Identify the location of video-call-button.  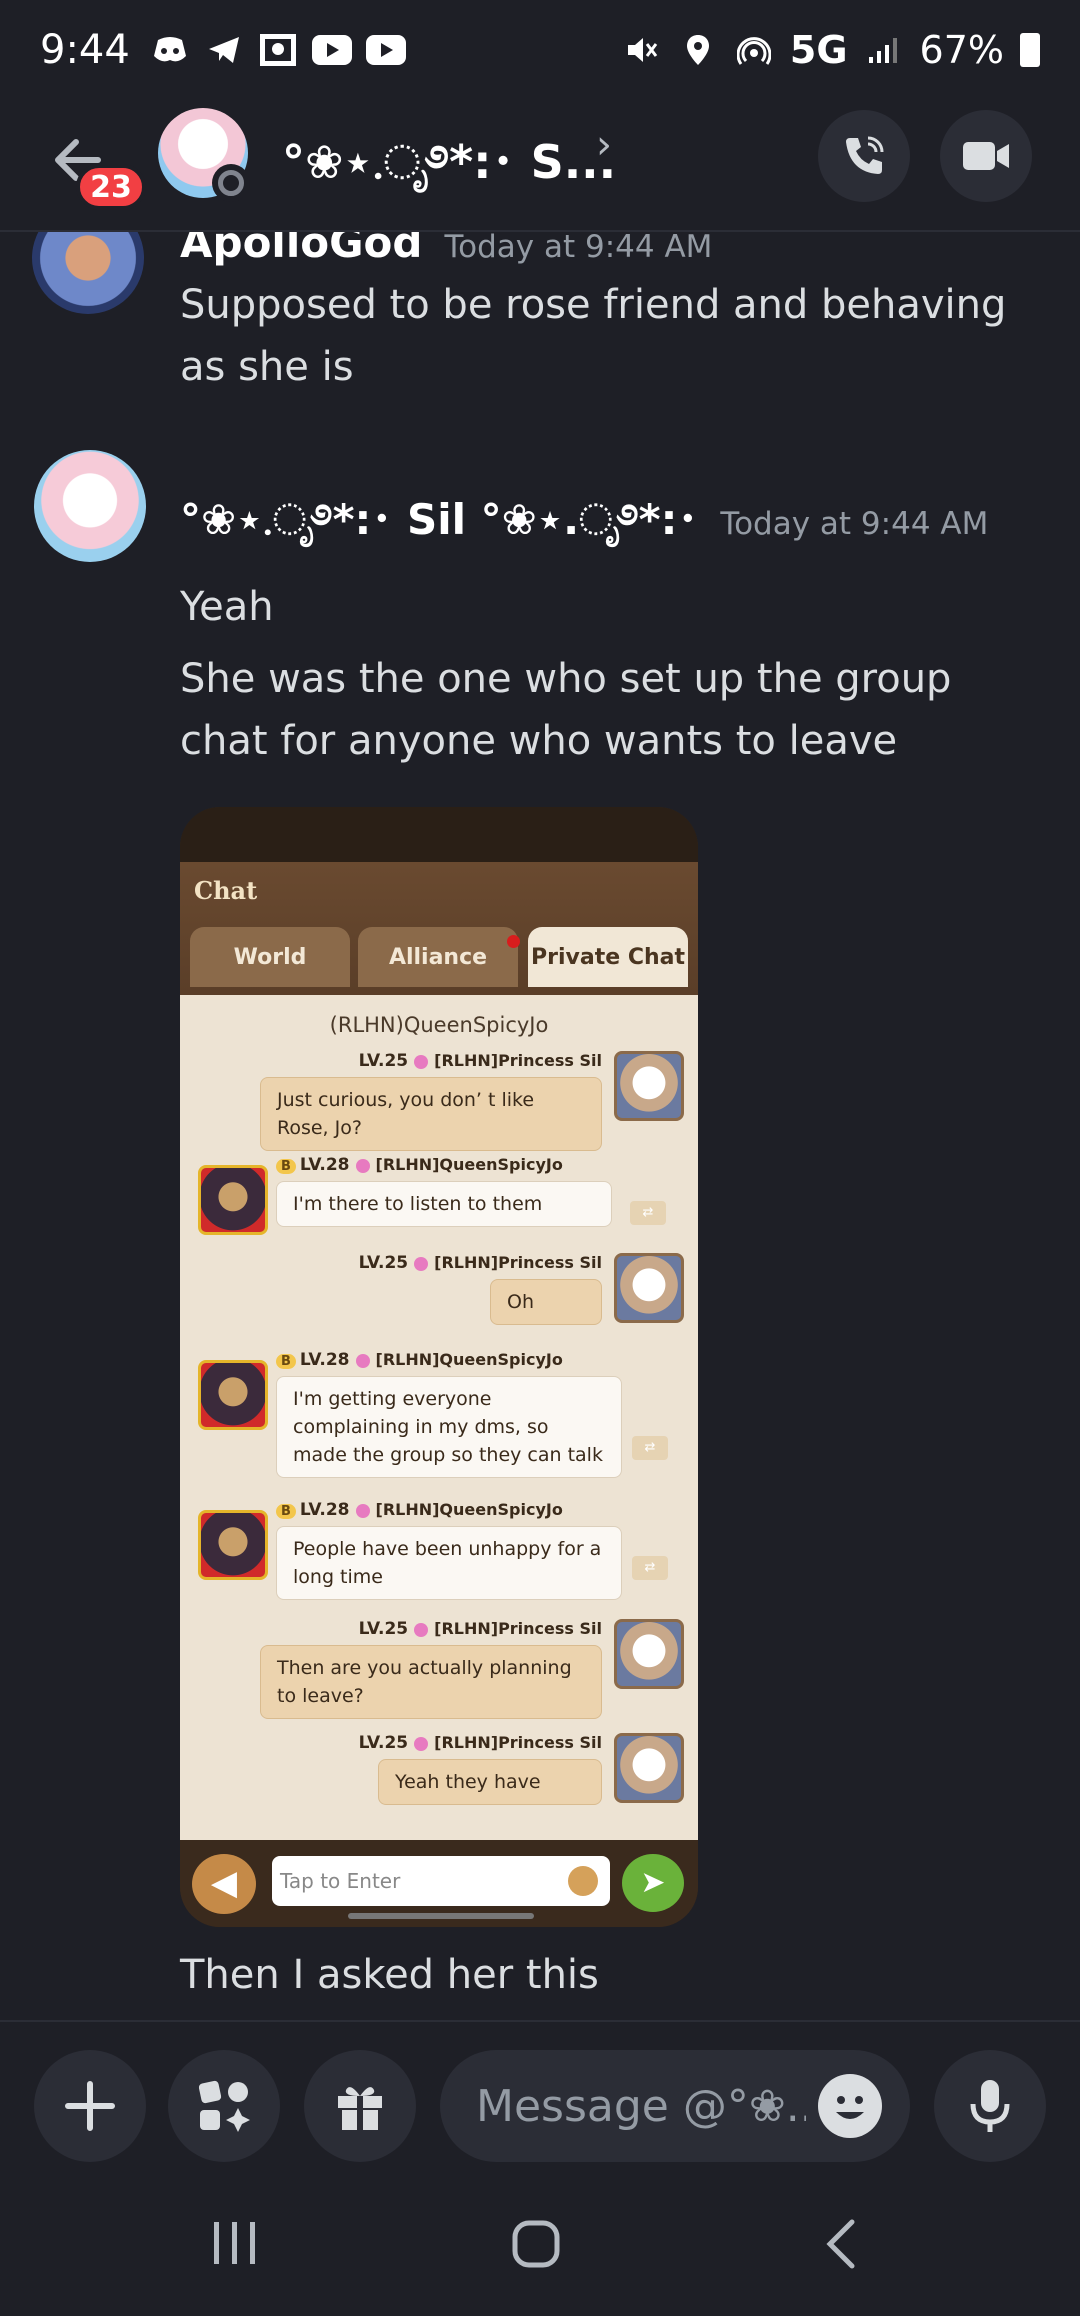
(986, 156).